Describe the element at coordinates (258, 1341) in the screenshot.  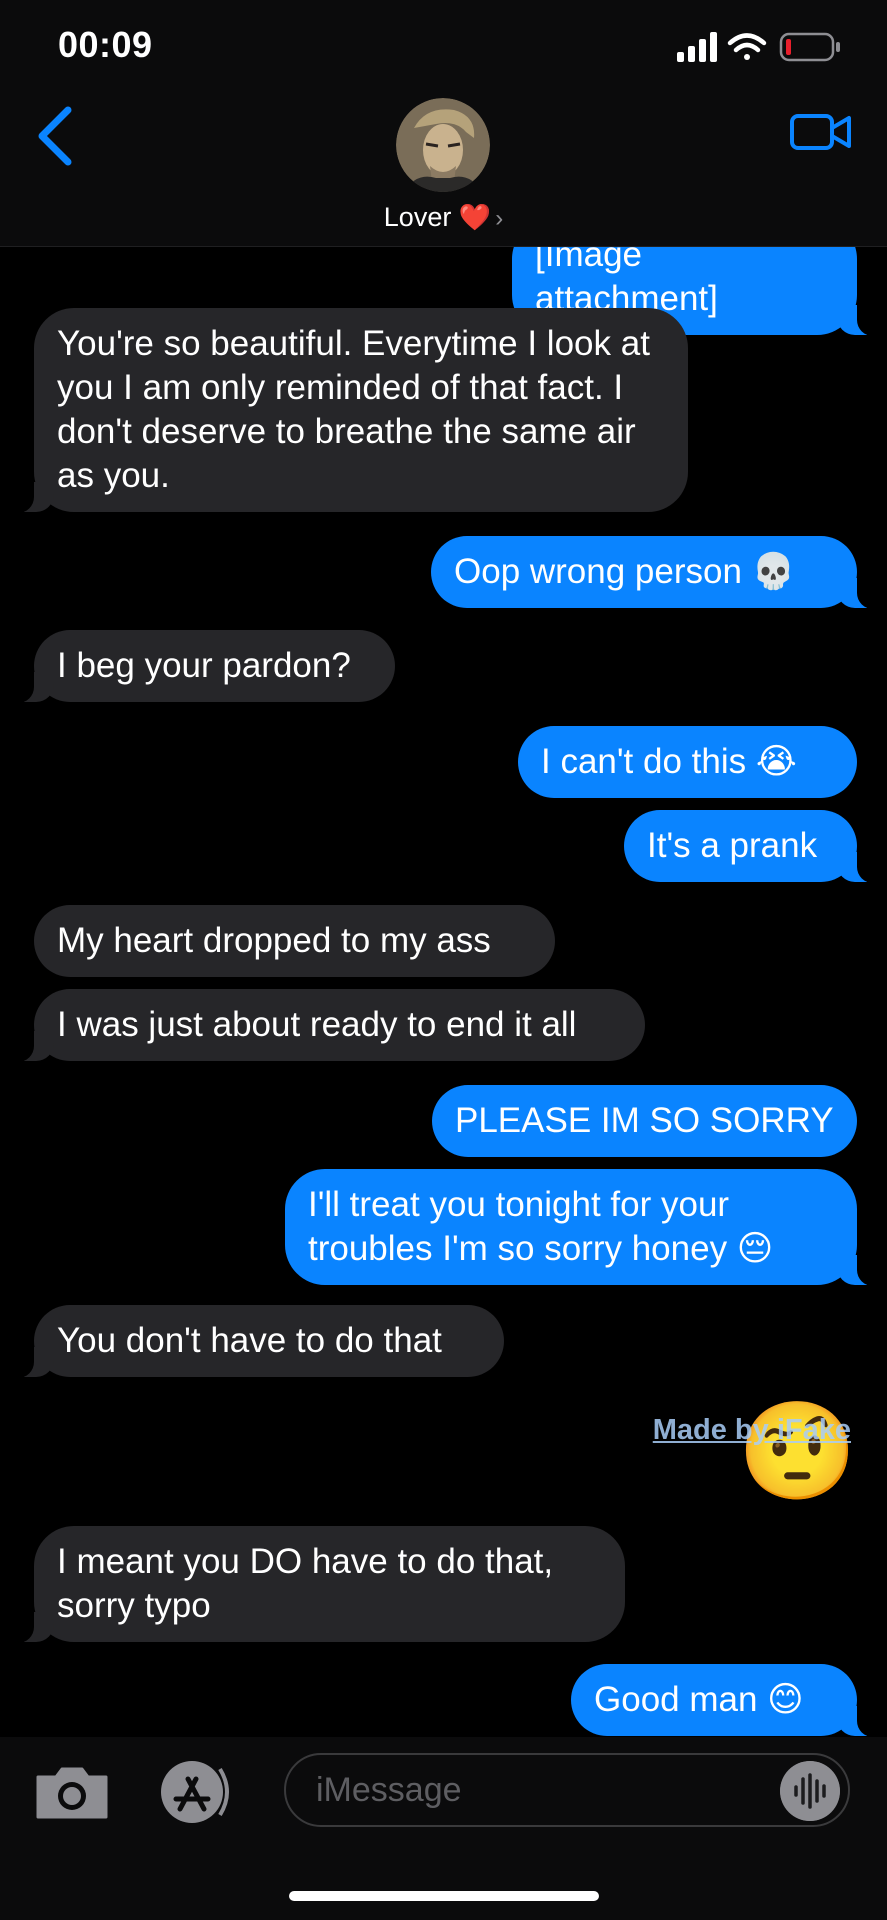
I see `message-bubble-incoming: You don't have to do that` at that location.